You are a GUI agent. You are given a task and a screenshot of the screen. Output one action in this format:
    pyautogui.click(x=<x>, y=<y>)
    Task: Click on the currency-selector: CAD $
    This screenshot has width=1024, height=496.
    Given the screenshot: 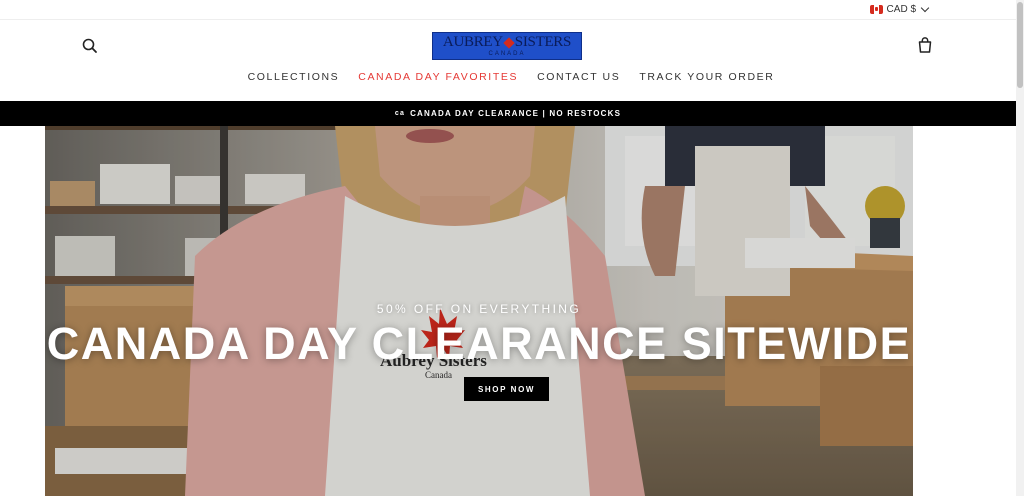 What is the action you would take?
    pyautogui.click(x=899, y=9)
    